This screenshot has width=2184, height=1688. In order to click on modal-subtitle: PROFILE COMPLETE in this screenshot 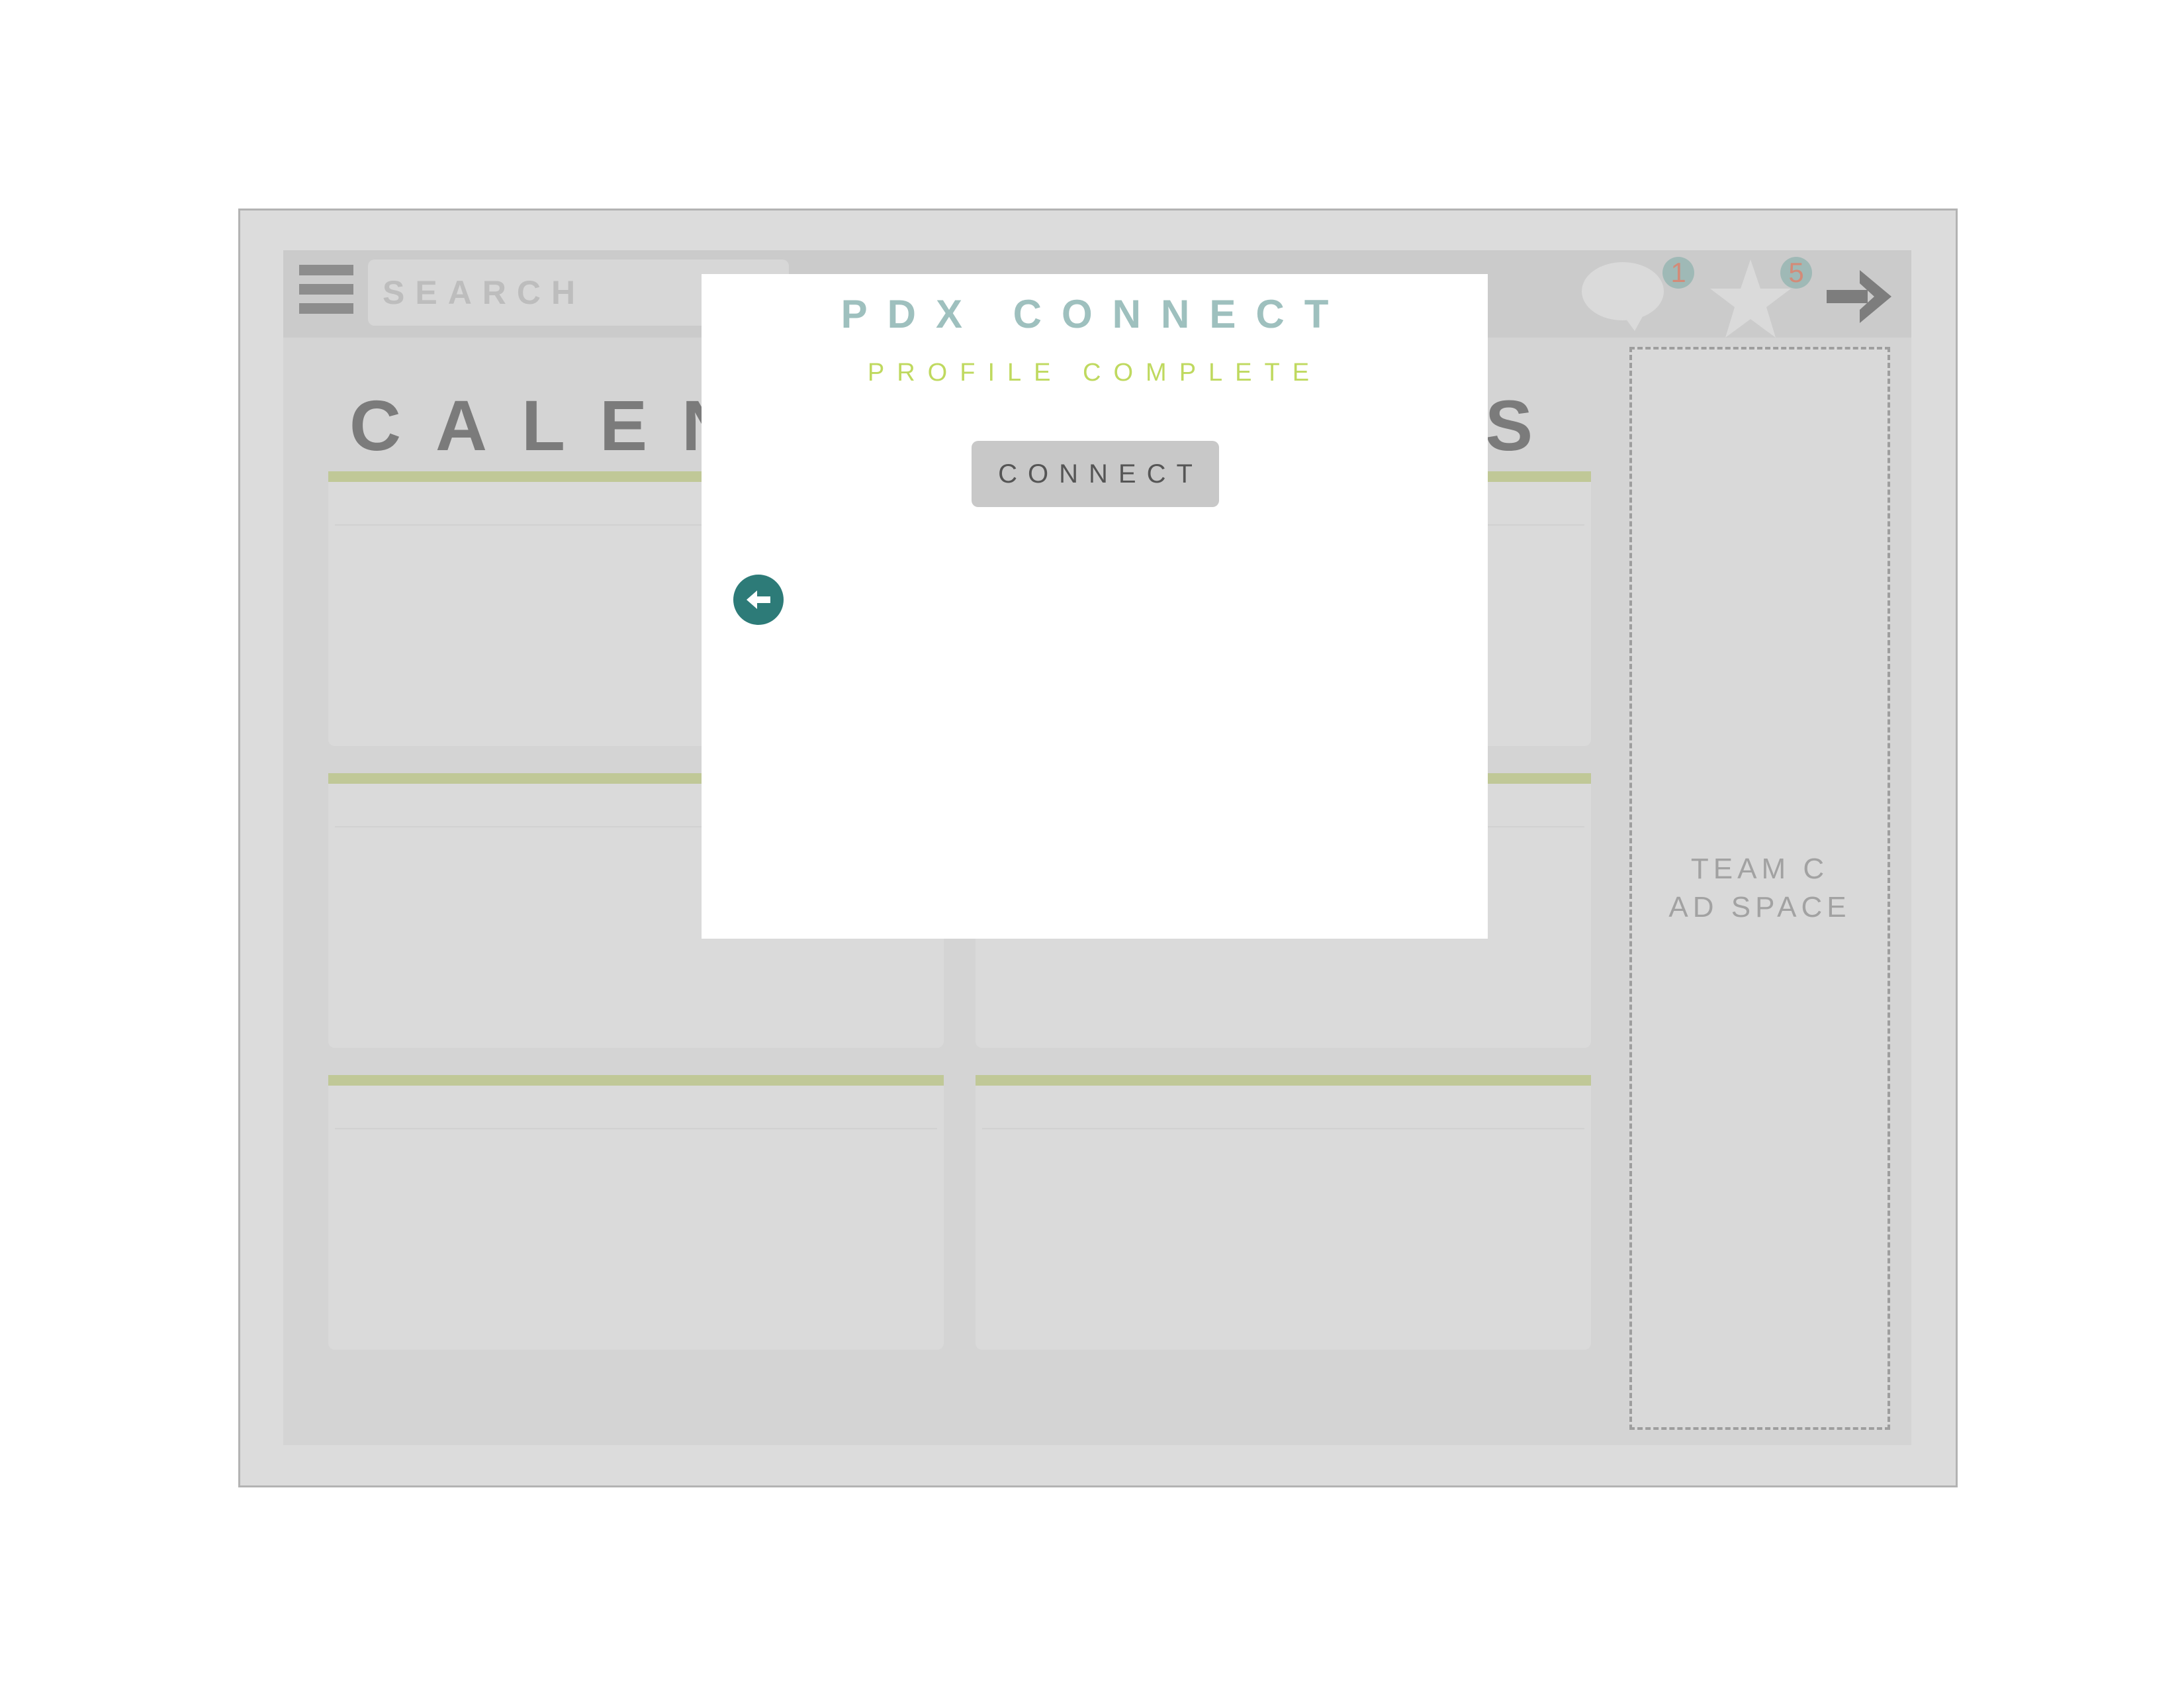, I will do `click(1094, 373)`.